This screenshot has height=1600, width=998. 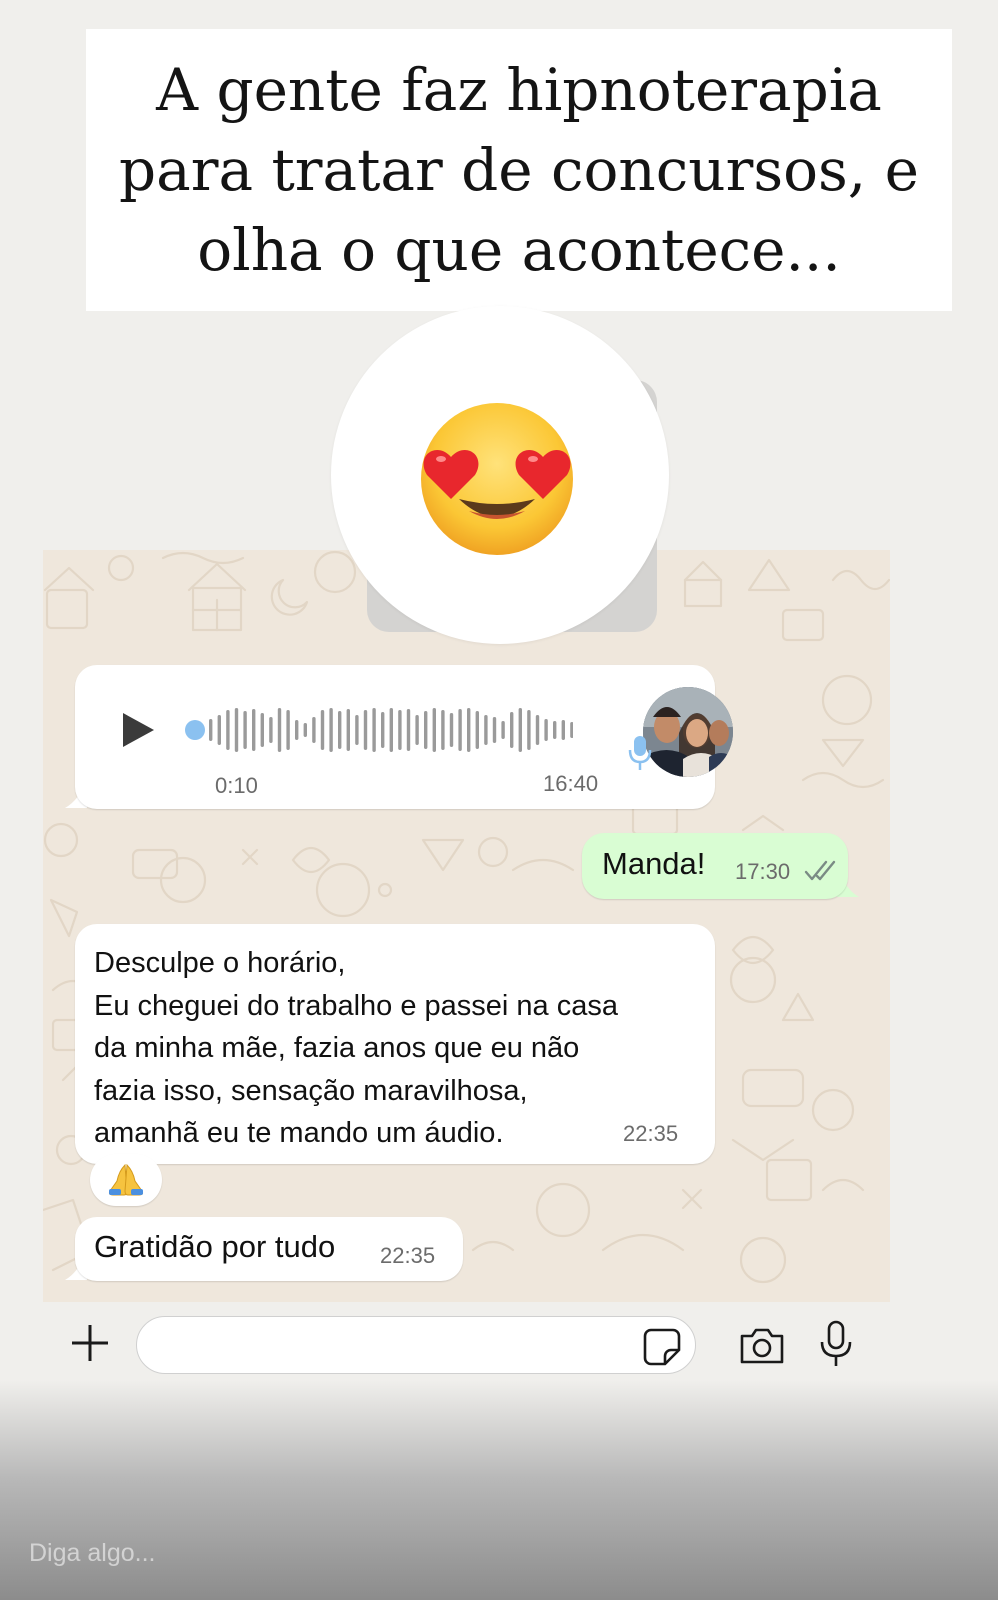 I want to click on audio-duration: 0:10, so click(x=236, y=785).